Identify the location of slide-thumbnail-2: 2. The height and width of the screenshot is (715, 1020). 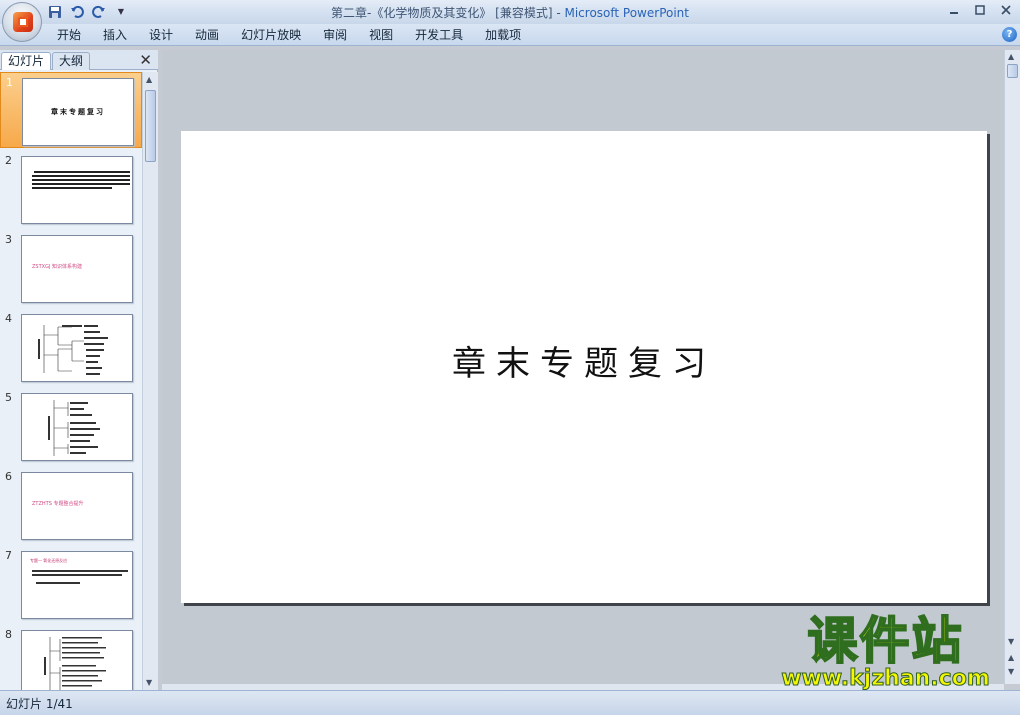
(71, 189).